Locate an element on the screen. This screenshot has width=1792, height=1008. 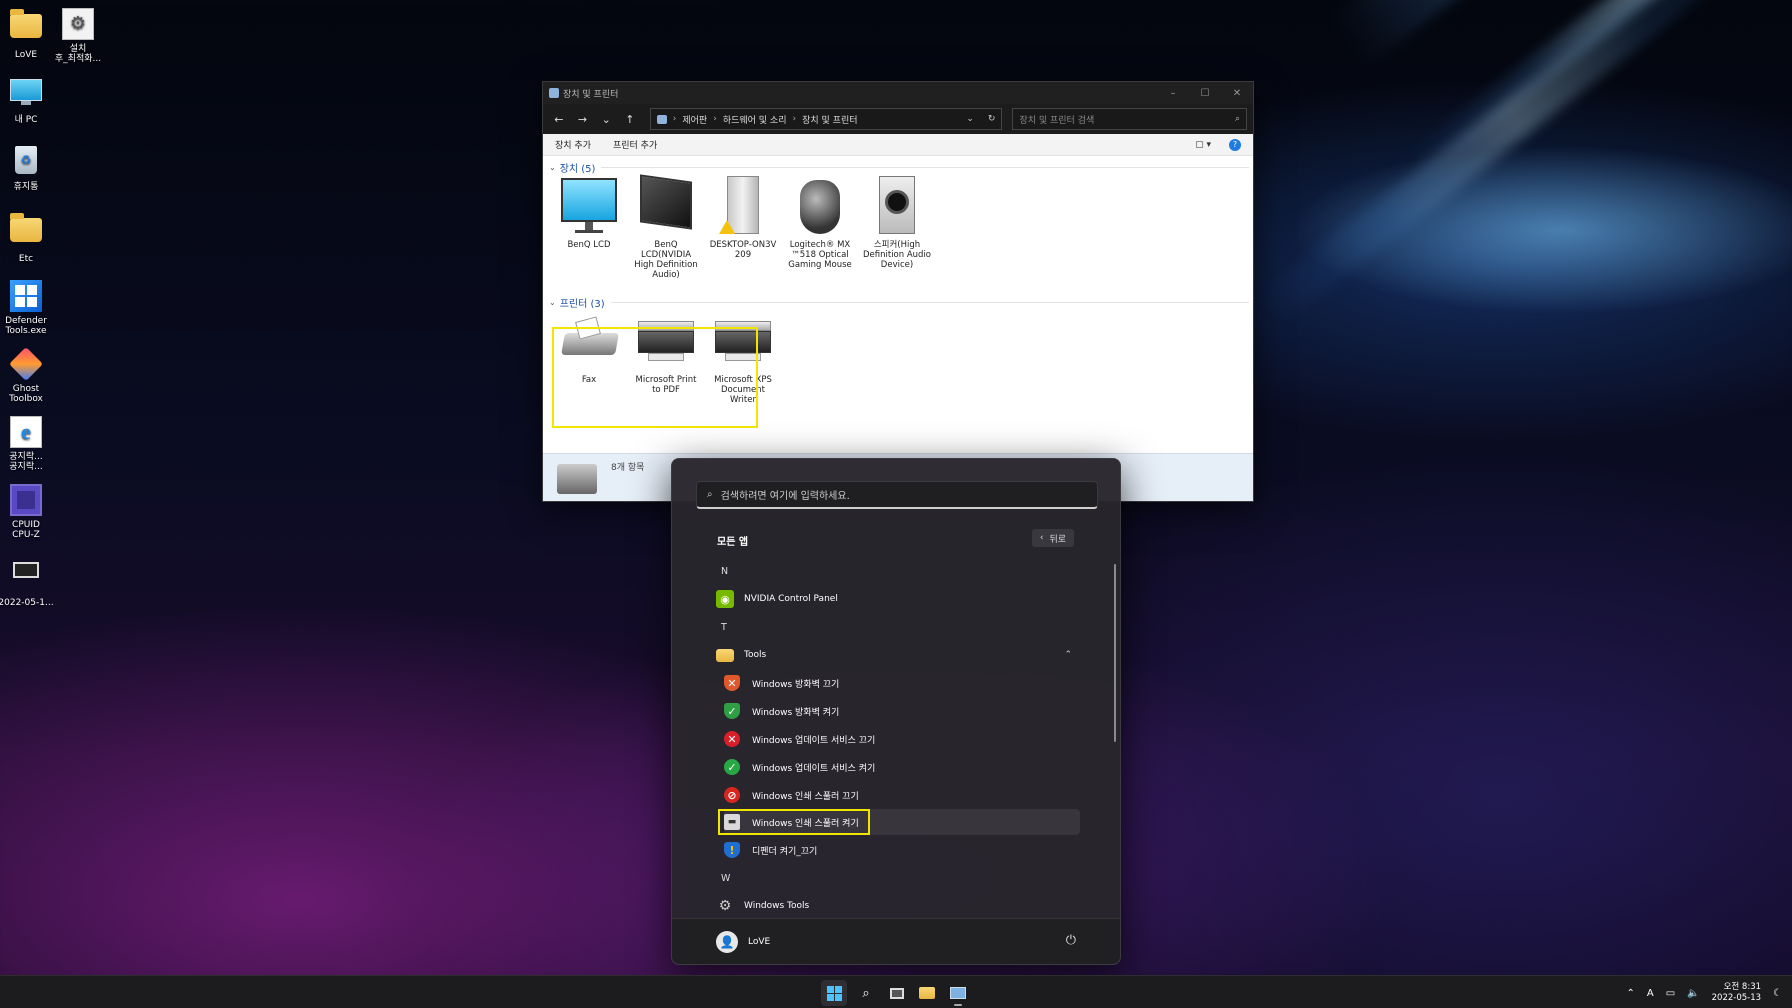
user-account-button: 👤 LoVE is located at coordinates (743, 942).